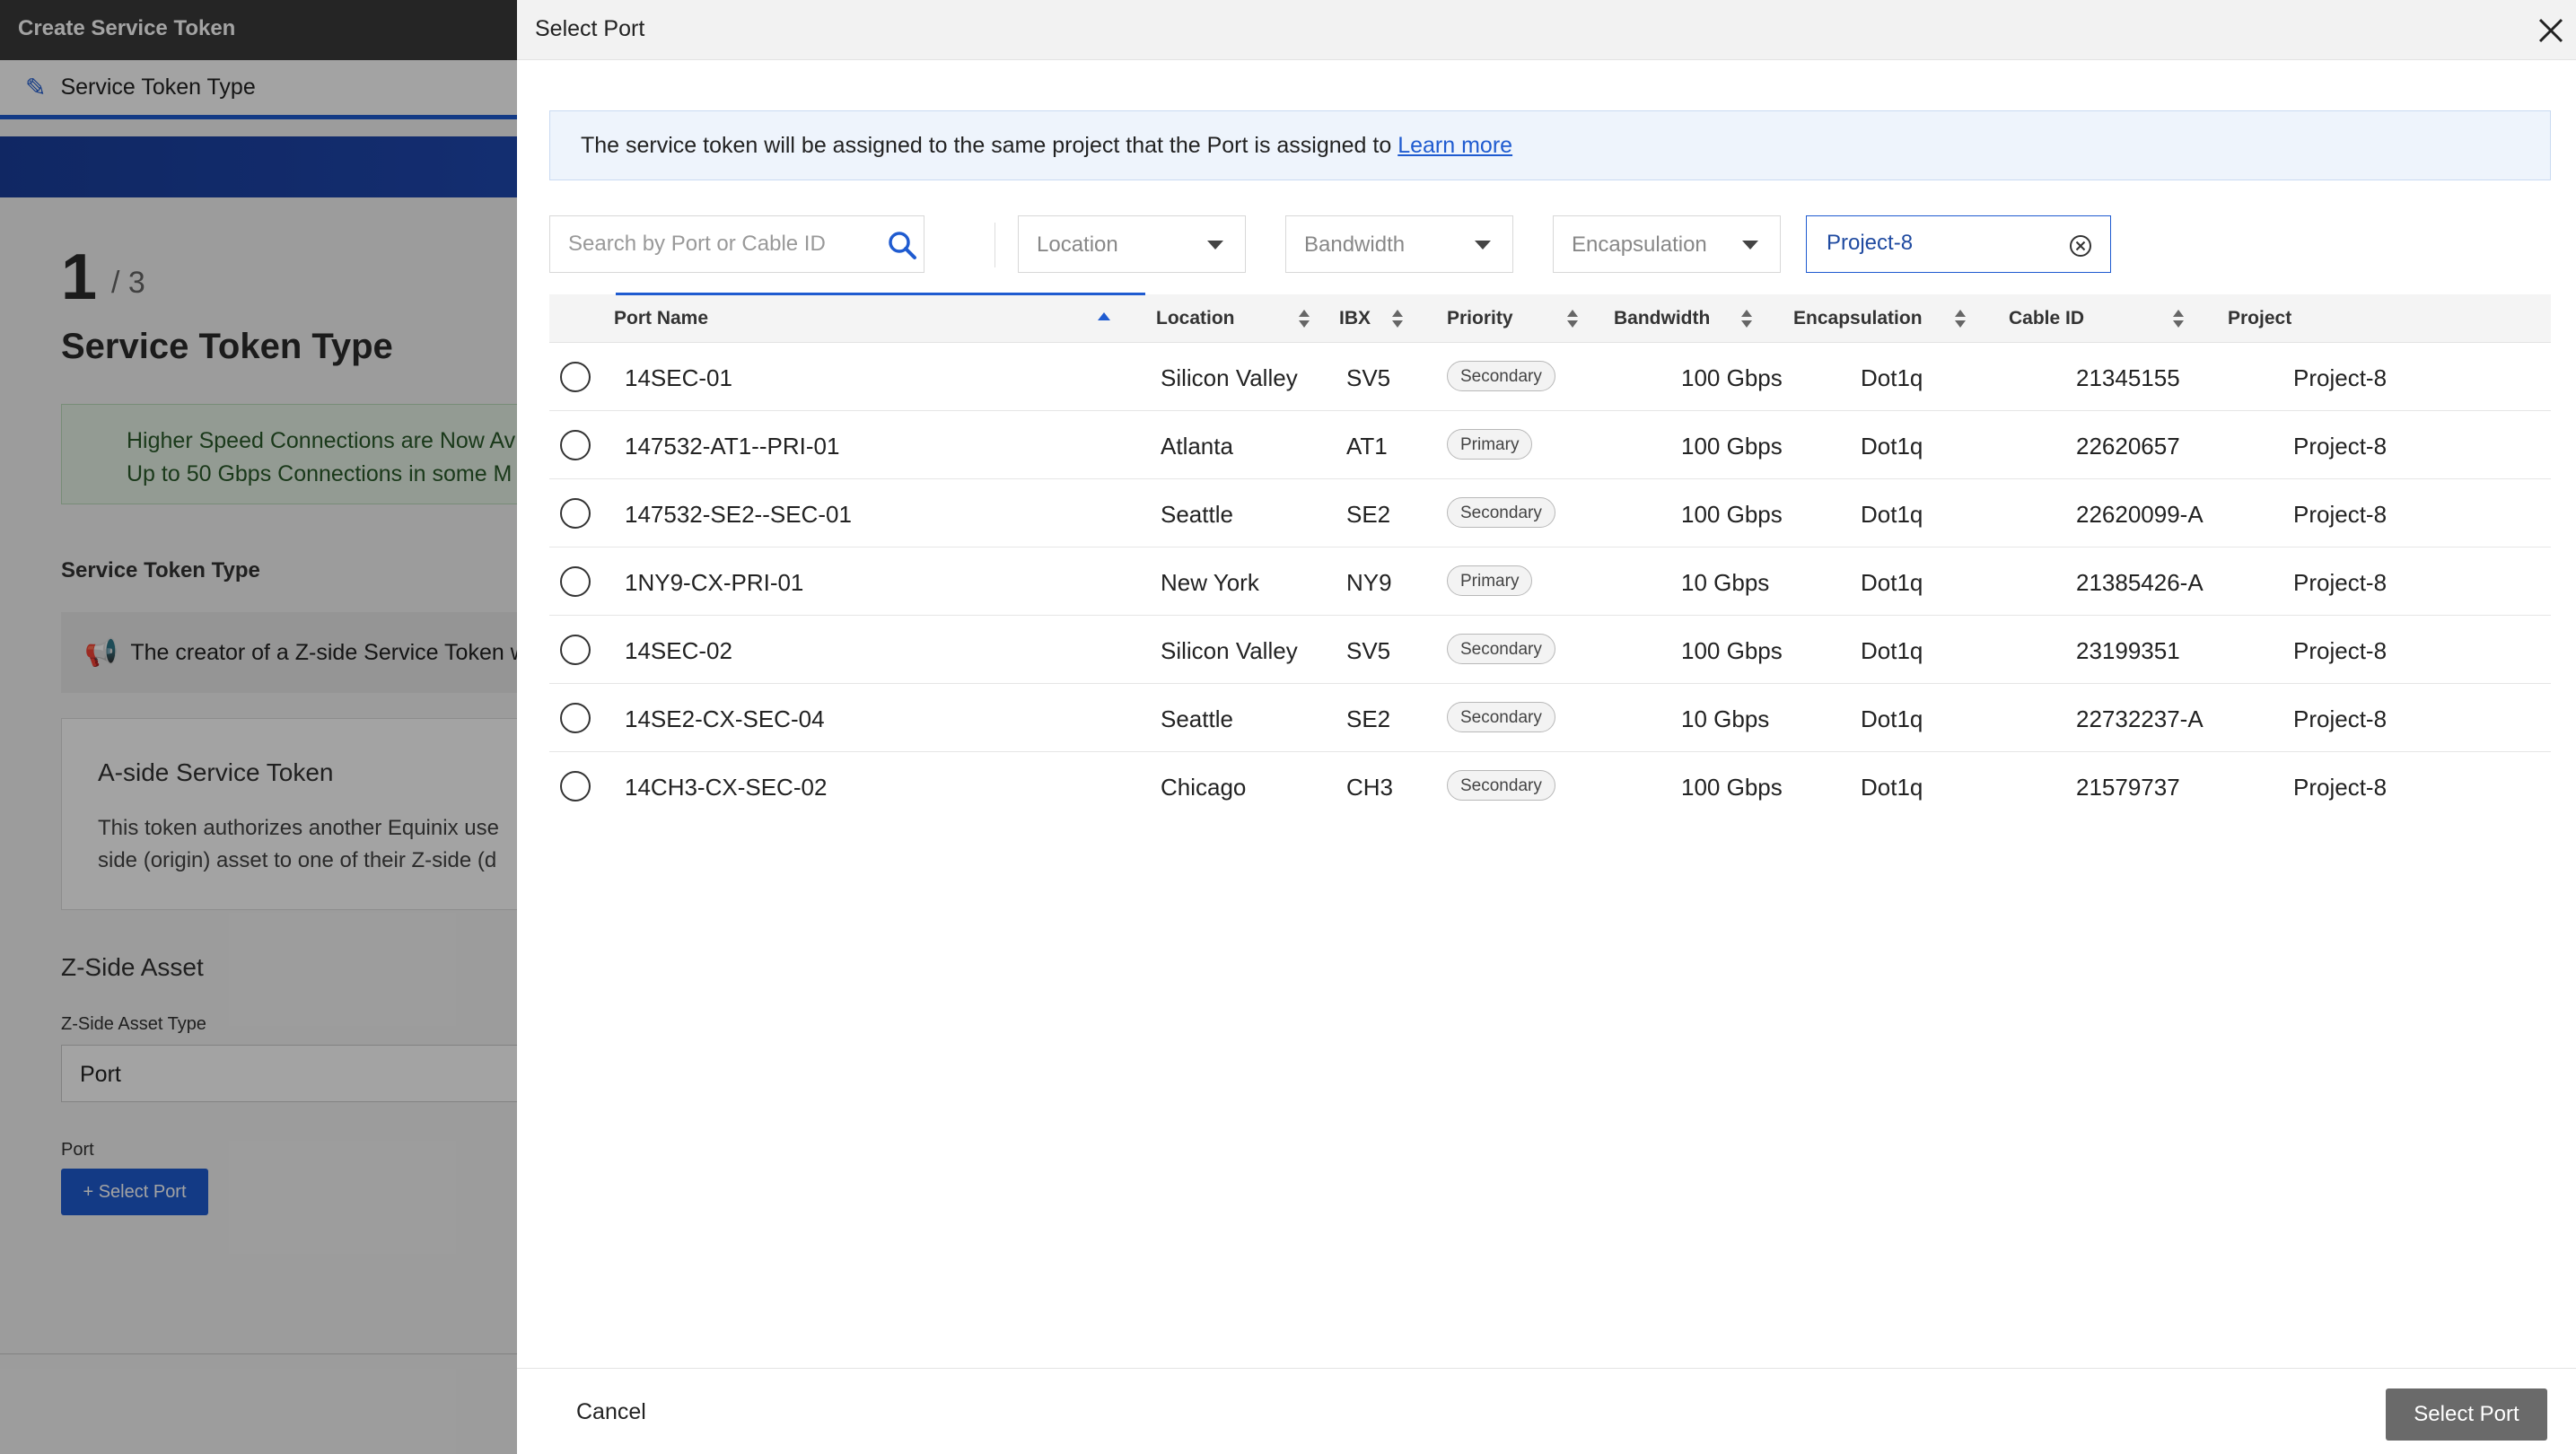 Image resolution: width=2576 pixels, height=1454 pixels. What do you see at coordinates (1368, 650) in the screenshot?
I see `ibx-cell: SV5` at bounding box center [1368, 650].